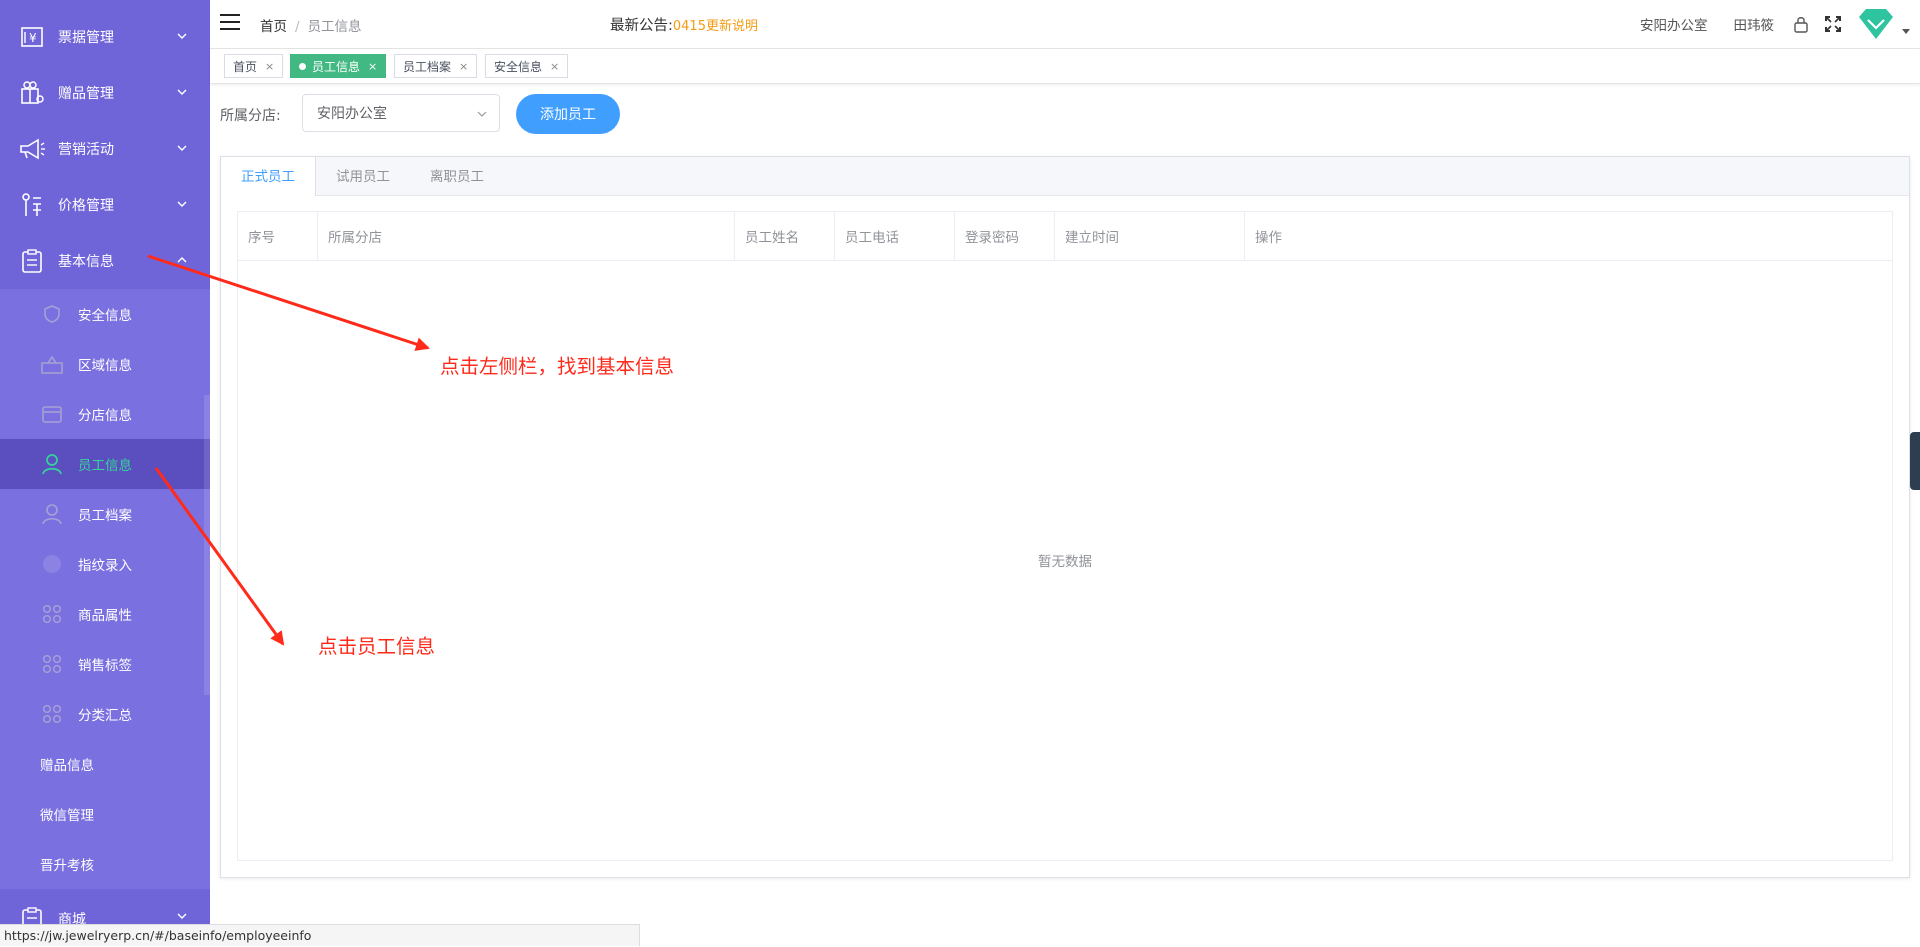 This screenshot has width=1920, height=947. What do you see at coordinates (86, 206) in the screenshot?
I see `menu-label: 价格管理` at bounding box center [86, 206].